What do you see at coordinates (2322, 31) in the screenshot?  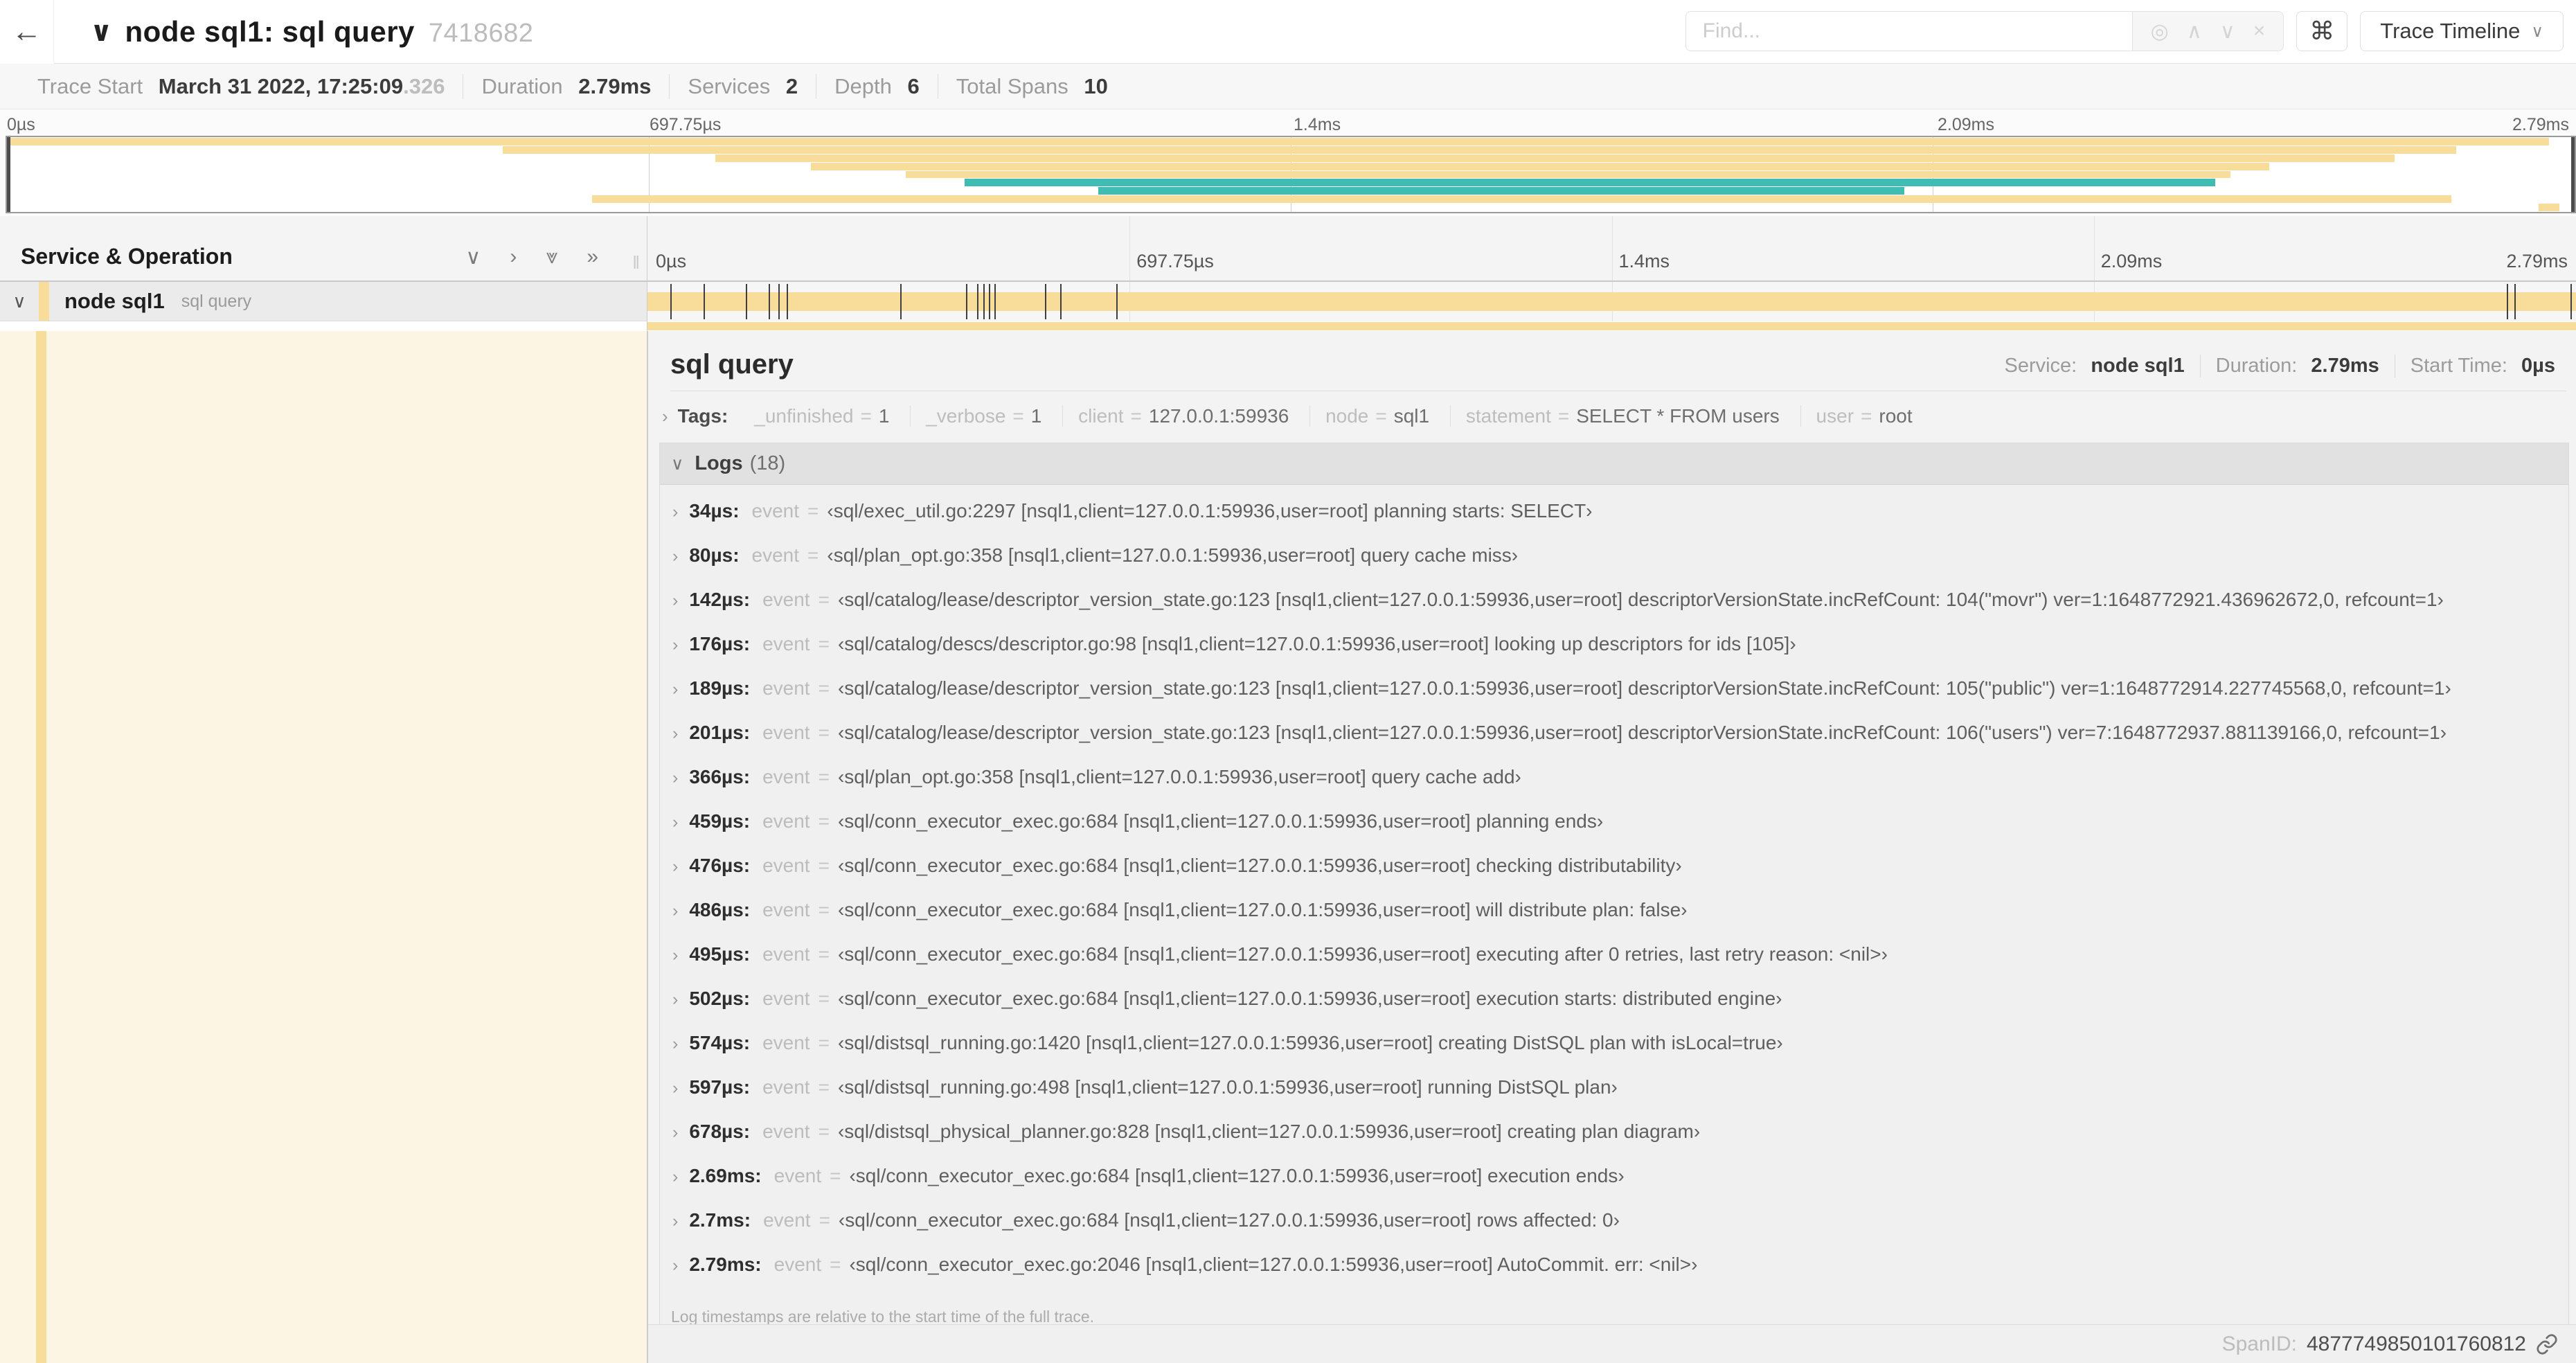 I see `keyboard-shortcuts-button: ⌘` at bounding box center [2322, 31].